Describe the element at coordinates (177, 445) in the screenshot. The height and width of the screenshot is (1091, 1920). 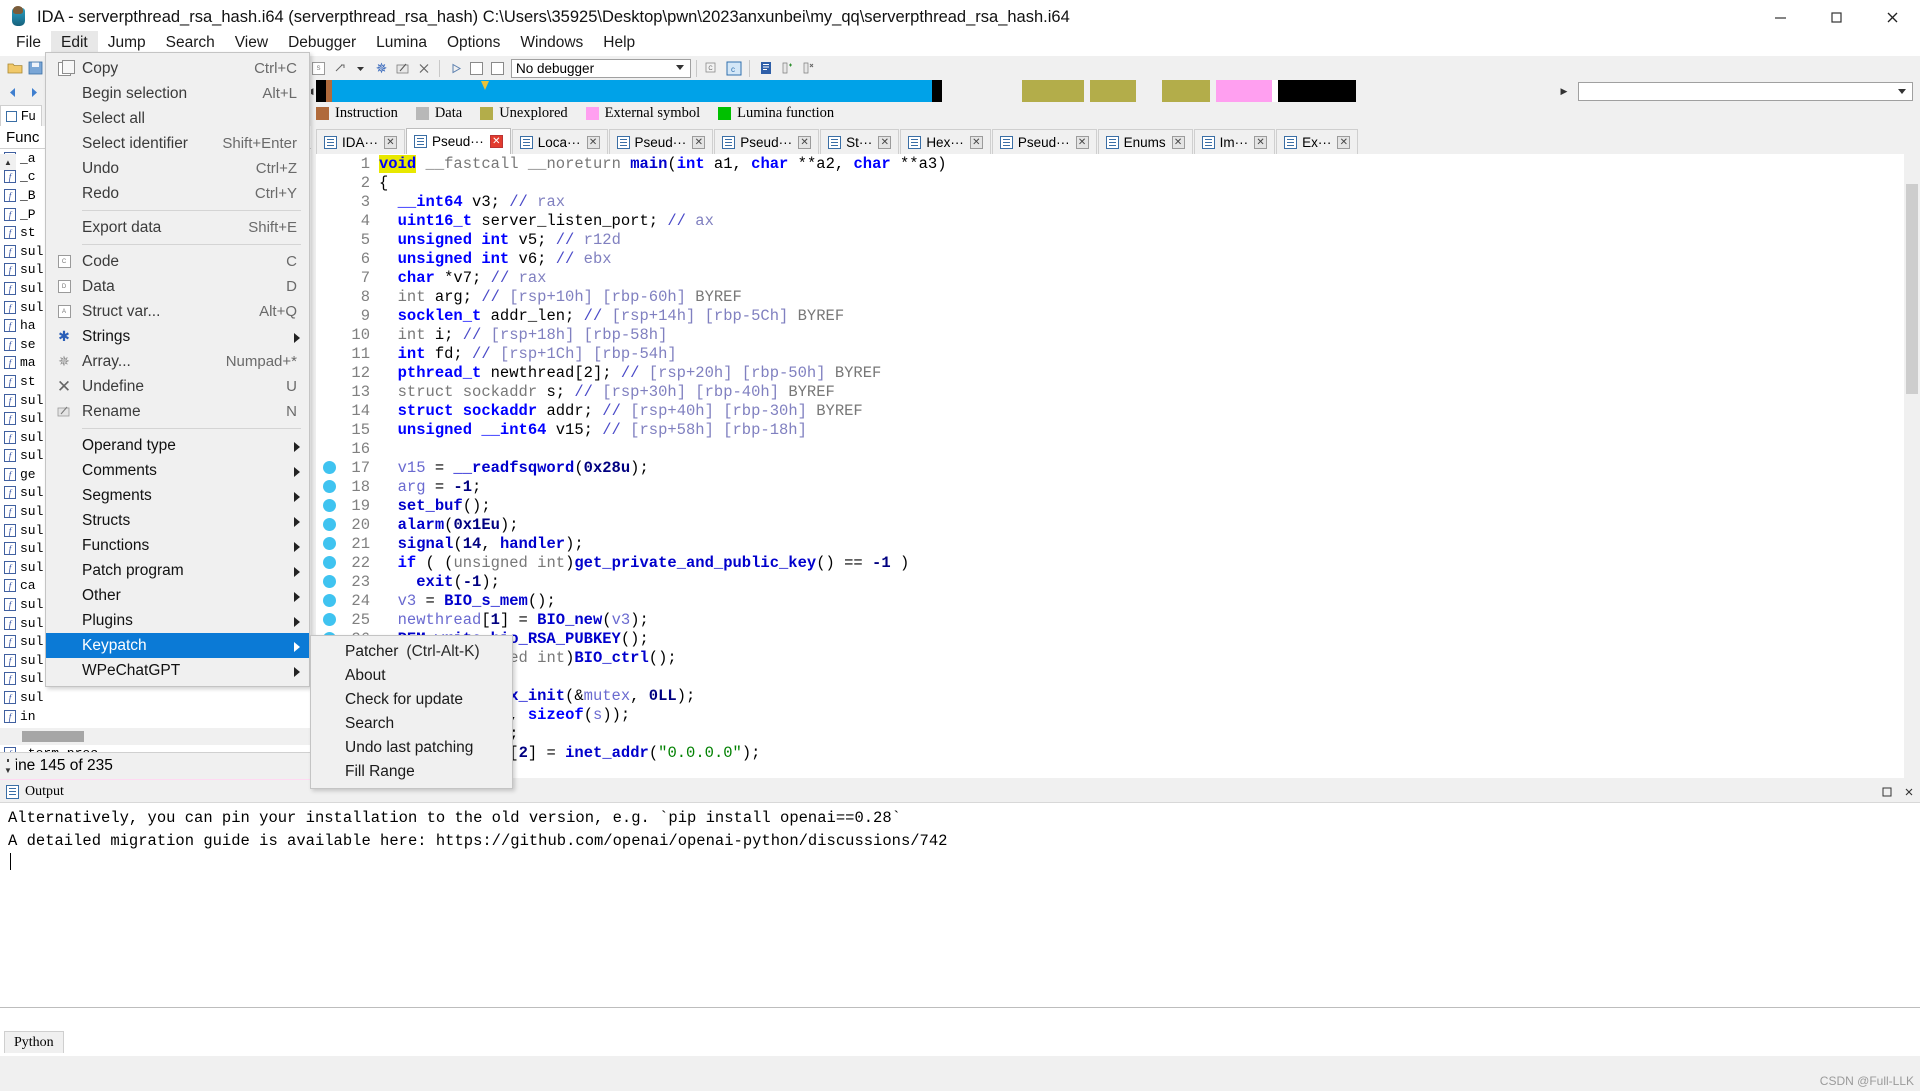
I see `menu-item-operand-type: Operand type` at that location.